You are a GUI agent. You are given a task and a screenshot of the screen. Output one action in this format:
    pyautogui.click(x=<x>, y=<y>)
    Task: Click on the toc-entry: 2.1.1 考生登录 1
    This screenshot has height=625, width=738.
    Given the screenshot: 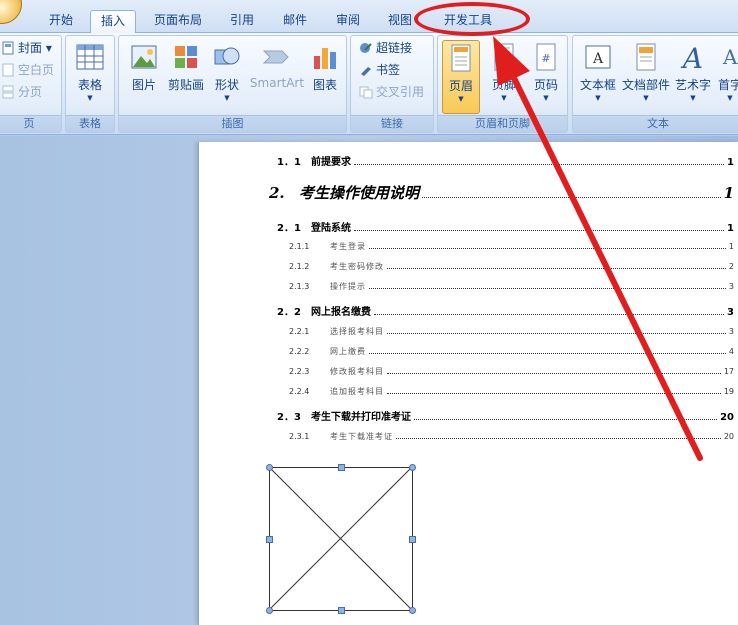 What is the action you would take?
    pyautogui.click(x=511, y=246)
    